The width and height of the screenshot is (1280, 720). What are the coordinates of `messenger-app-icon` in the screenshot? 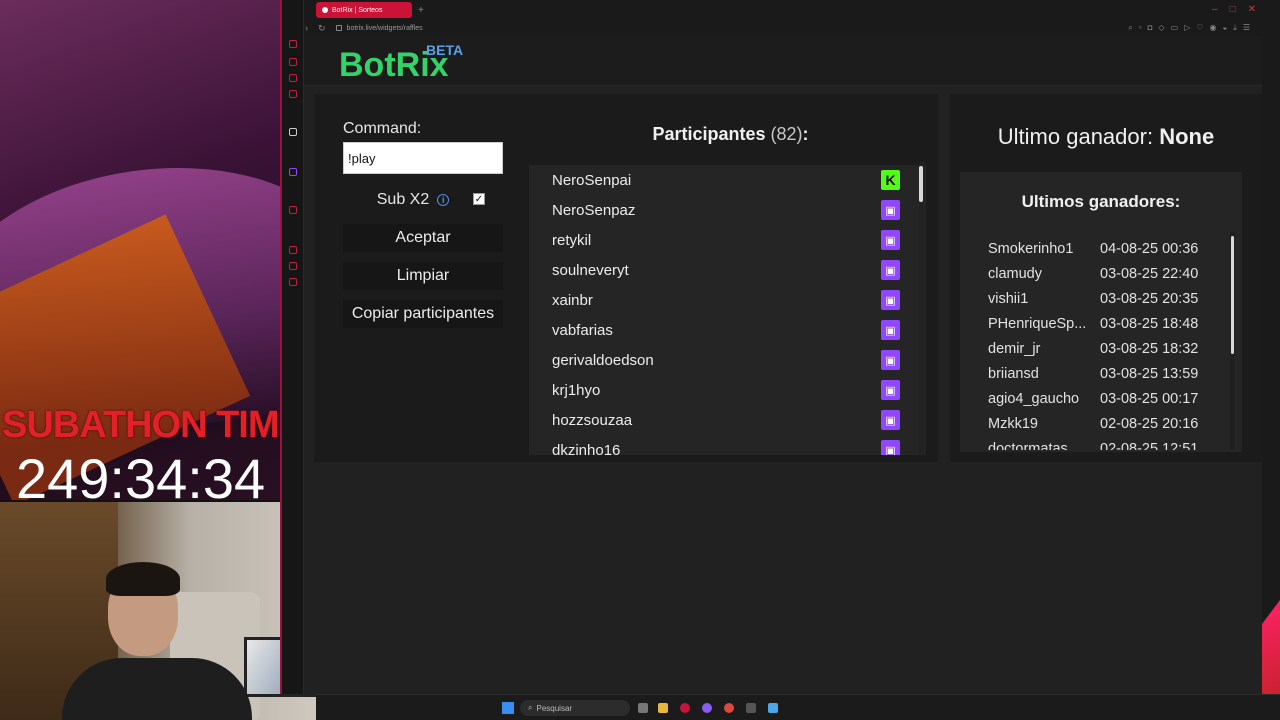 It's located at (707, 708).